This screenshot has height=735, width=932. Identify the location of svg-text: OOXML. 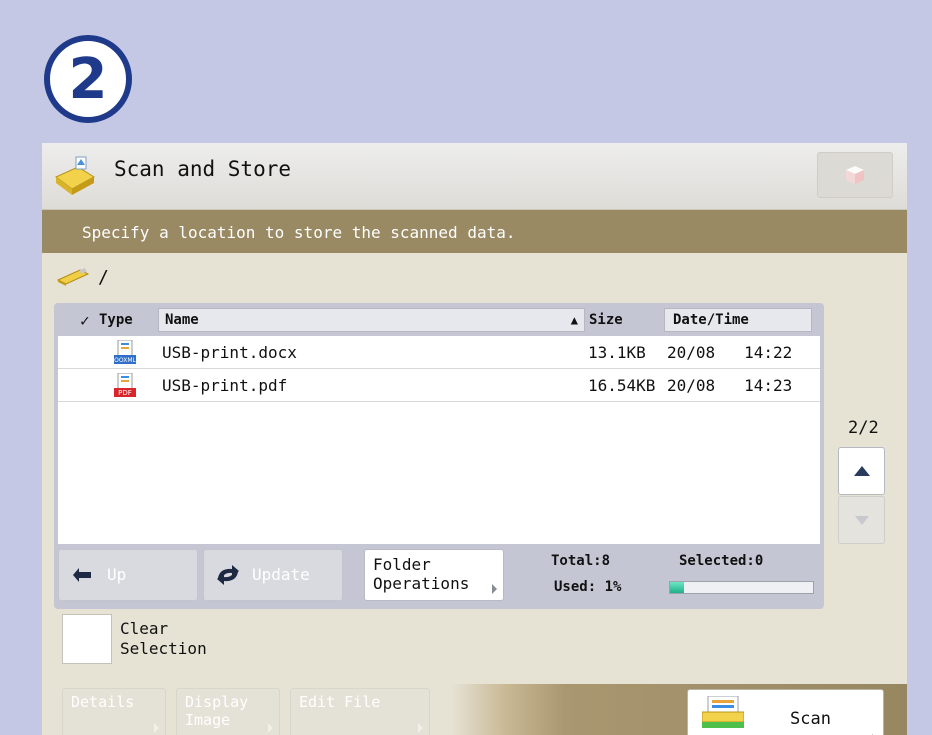
(125, 360).